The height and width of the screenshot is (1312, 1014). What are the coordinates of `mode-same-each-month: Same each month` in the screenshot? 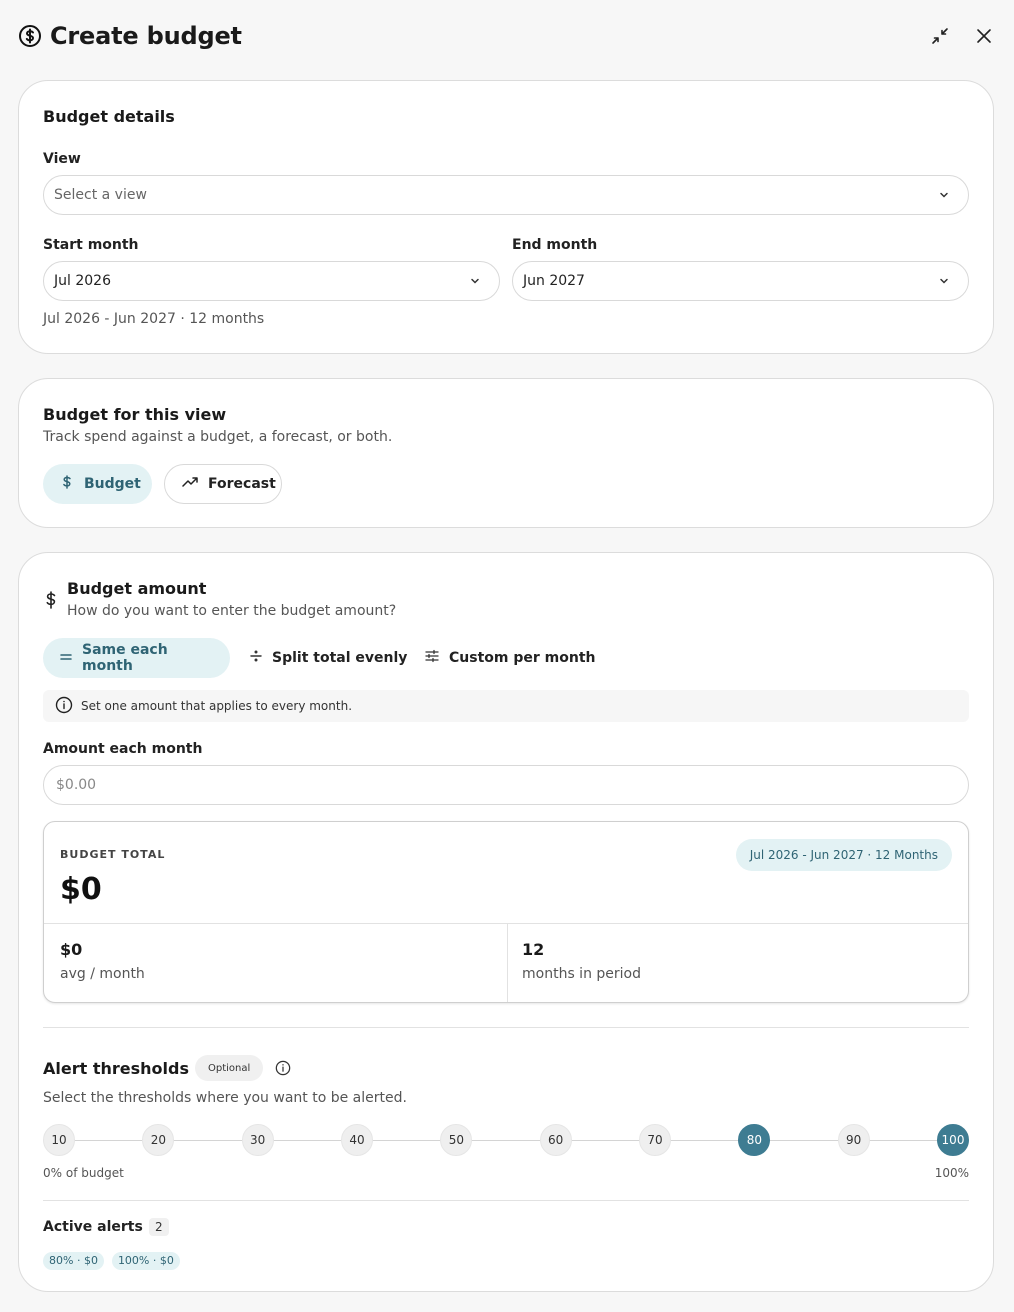 It's located at (136, 658).